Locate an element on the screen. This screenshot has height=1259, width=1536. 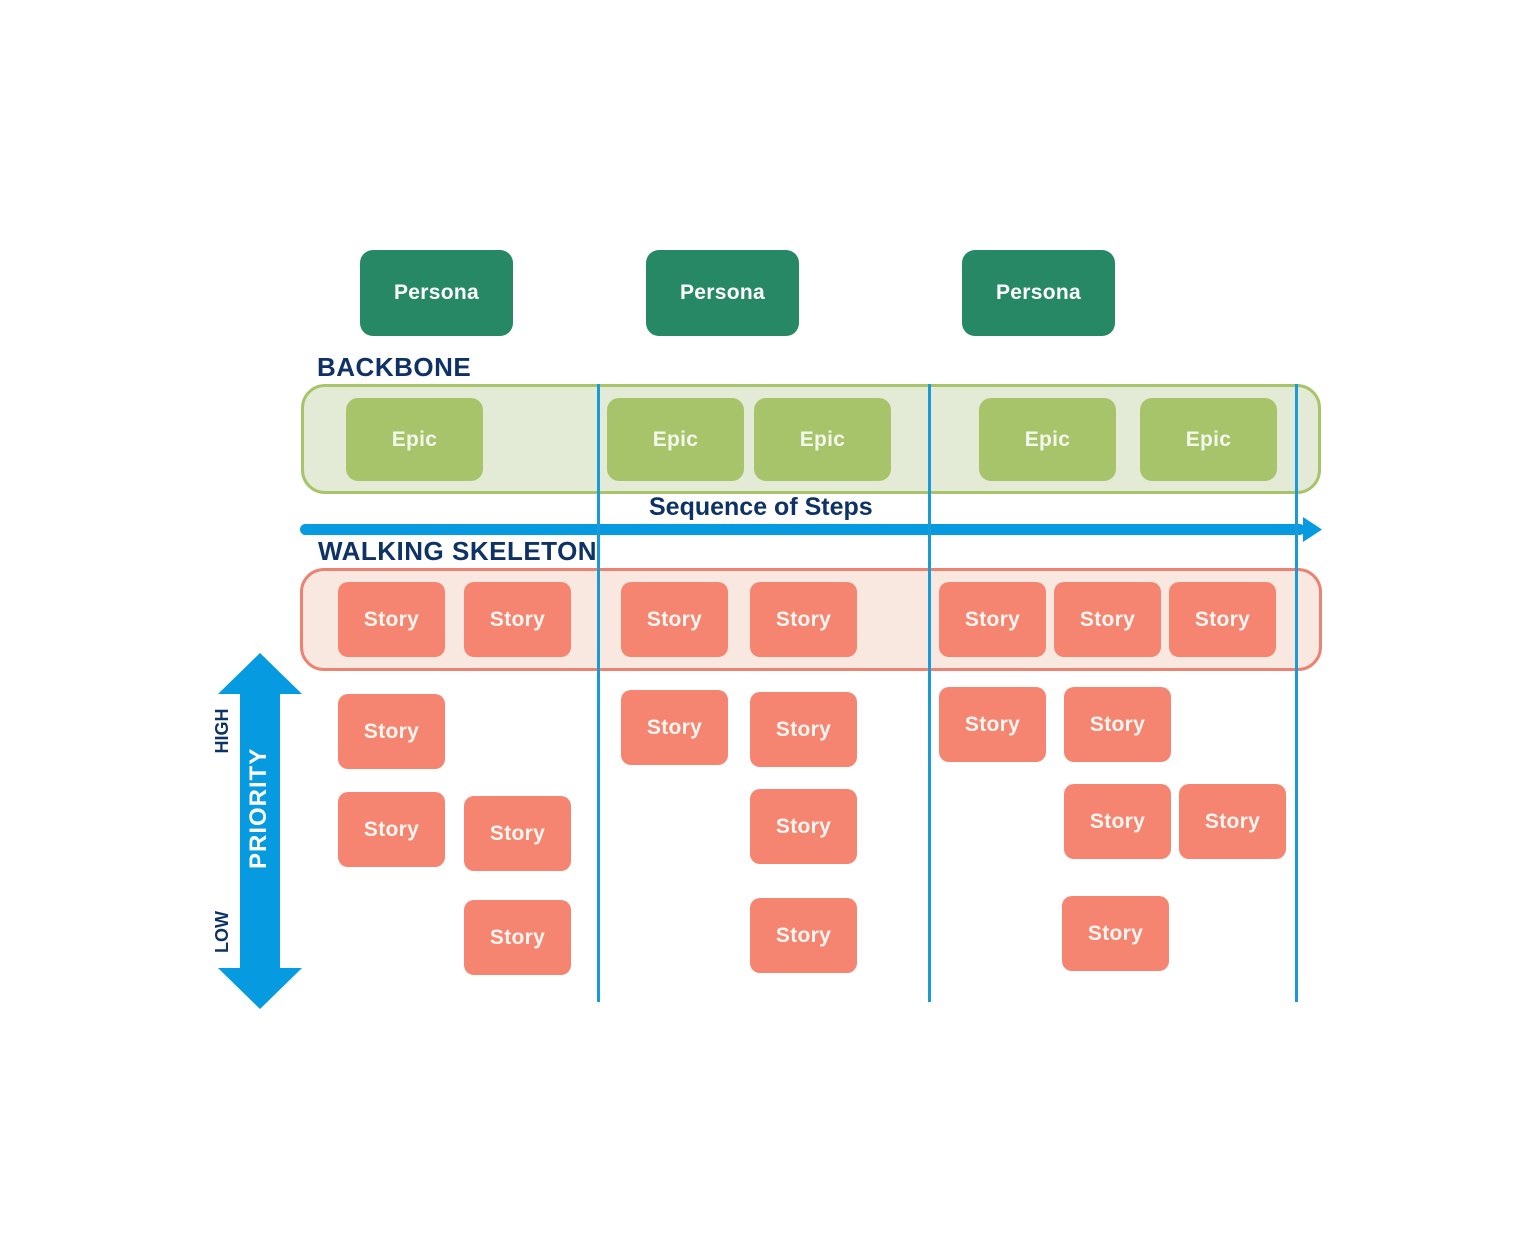
skeleton-story-card-4: Story is located at coordinates (803, 619).